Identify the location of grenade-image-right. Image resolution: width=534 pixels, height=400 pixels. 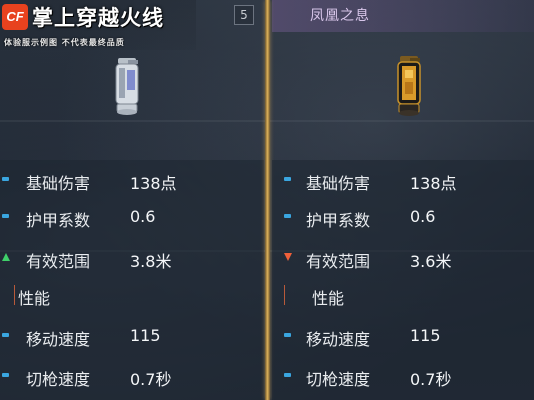
(409, 89).